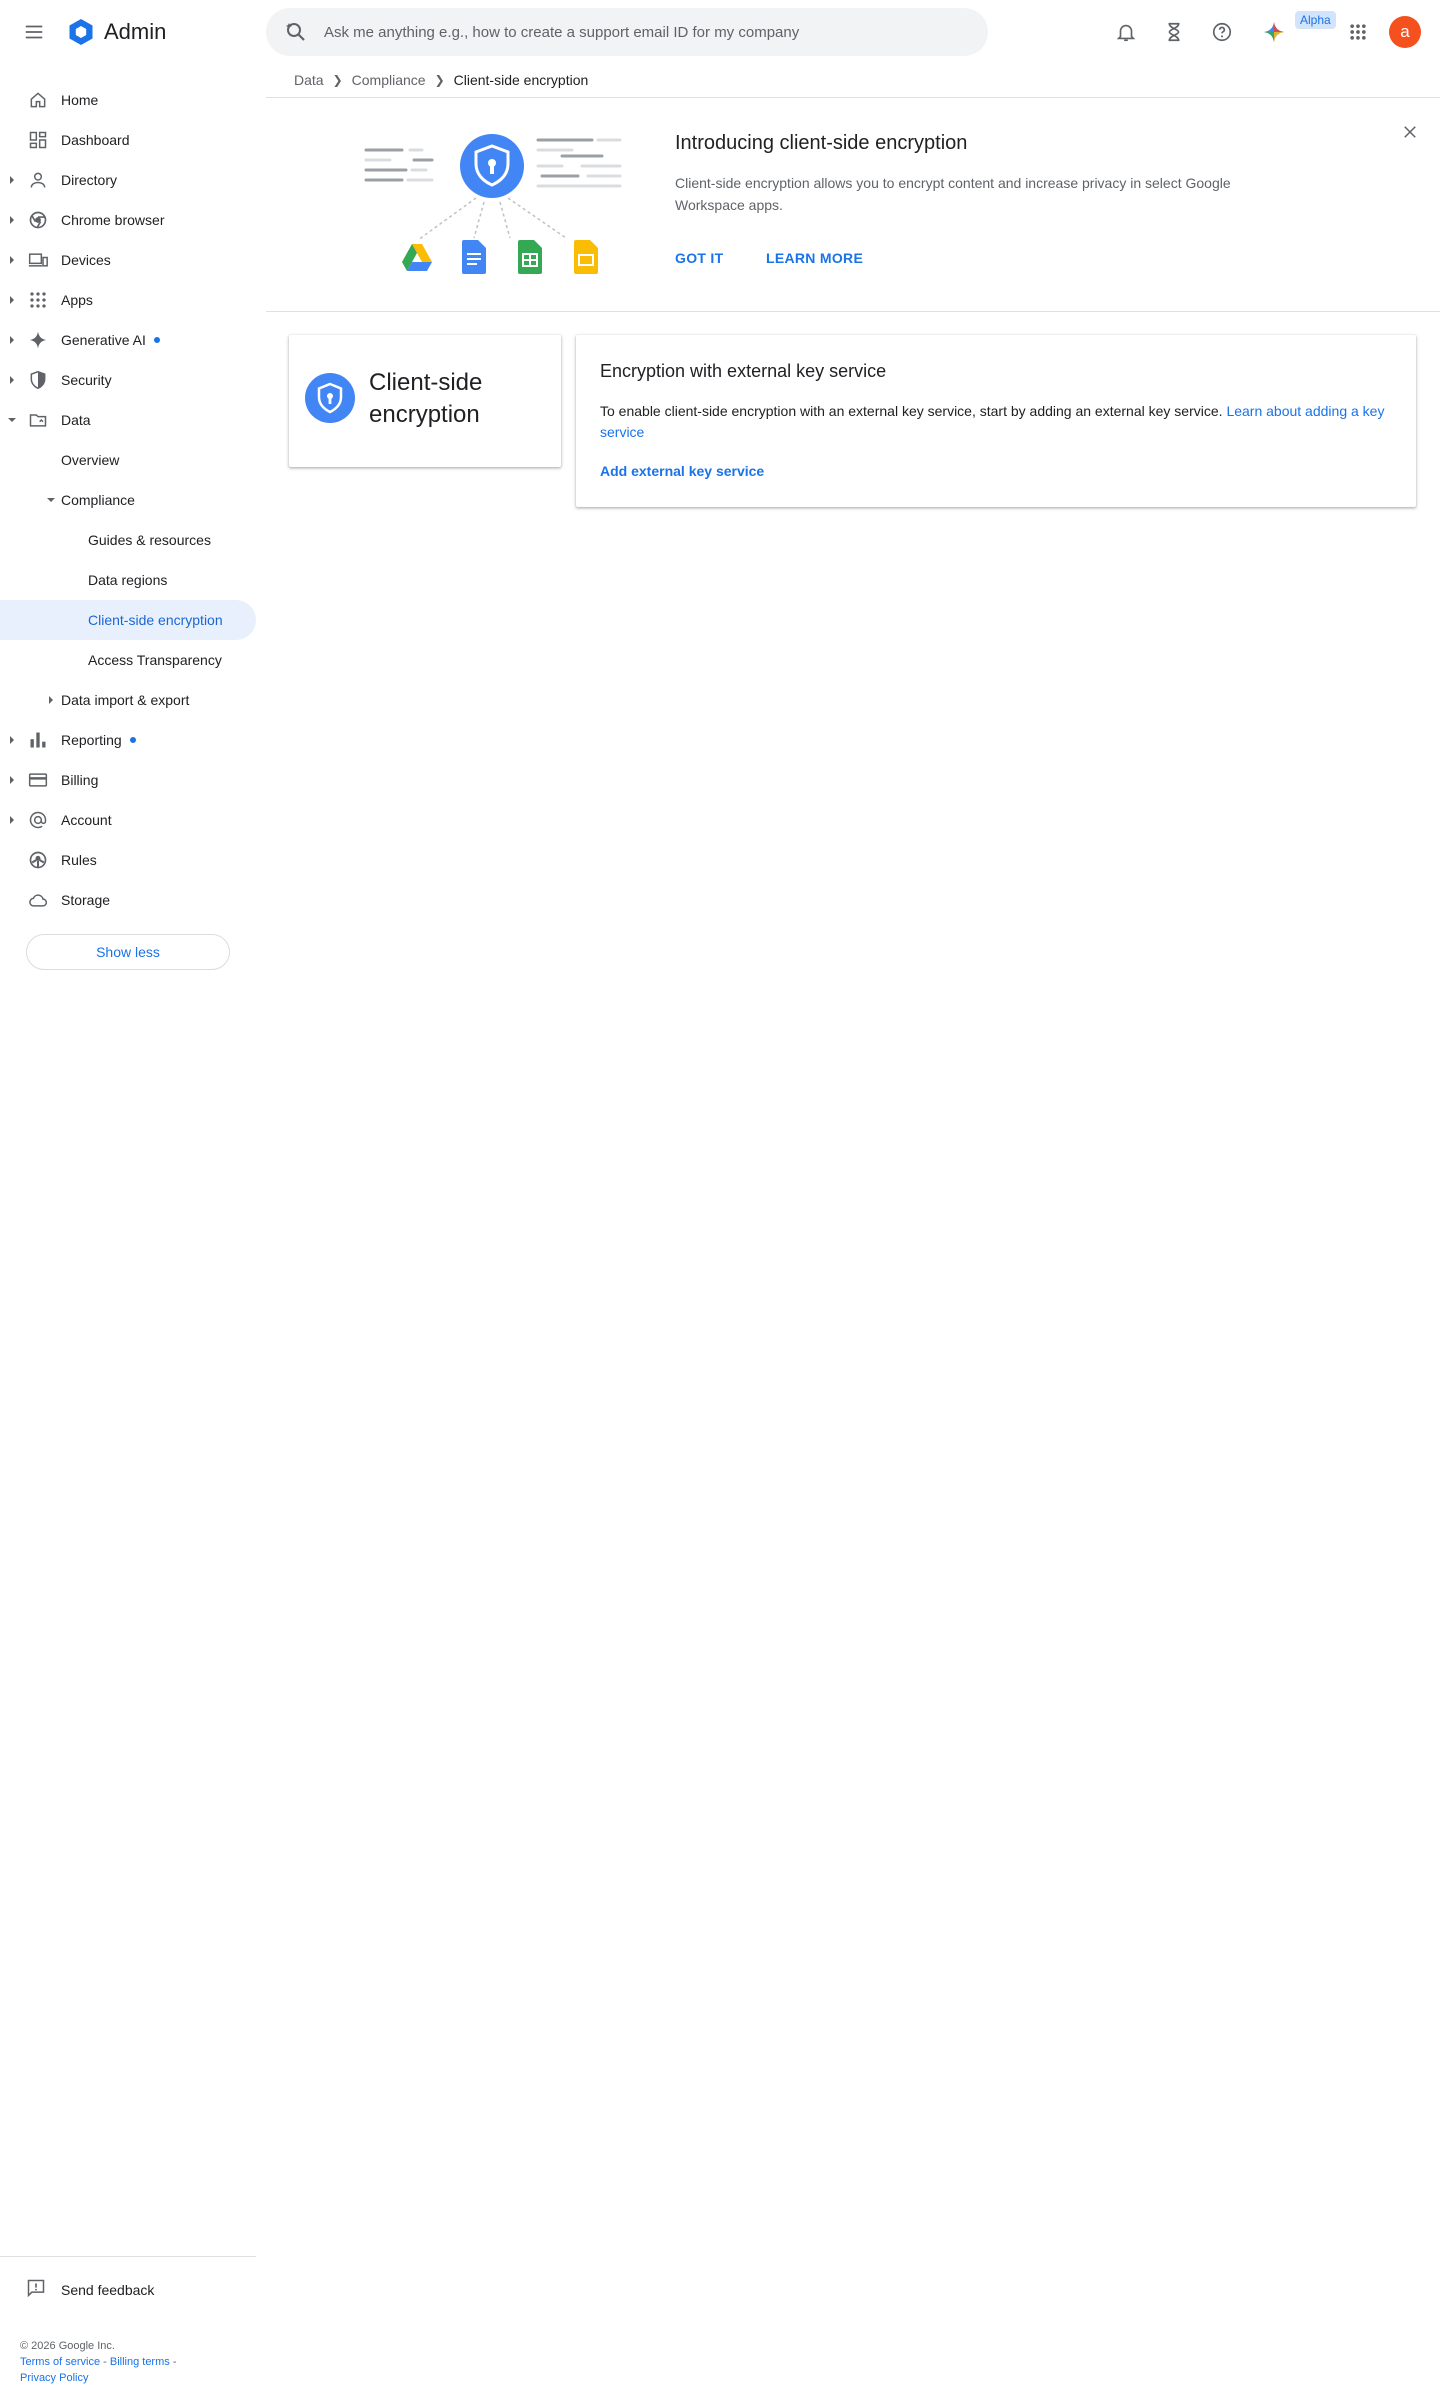  I want to click on privacy-policy-link: Privacy Policy, so click(54, 2378).